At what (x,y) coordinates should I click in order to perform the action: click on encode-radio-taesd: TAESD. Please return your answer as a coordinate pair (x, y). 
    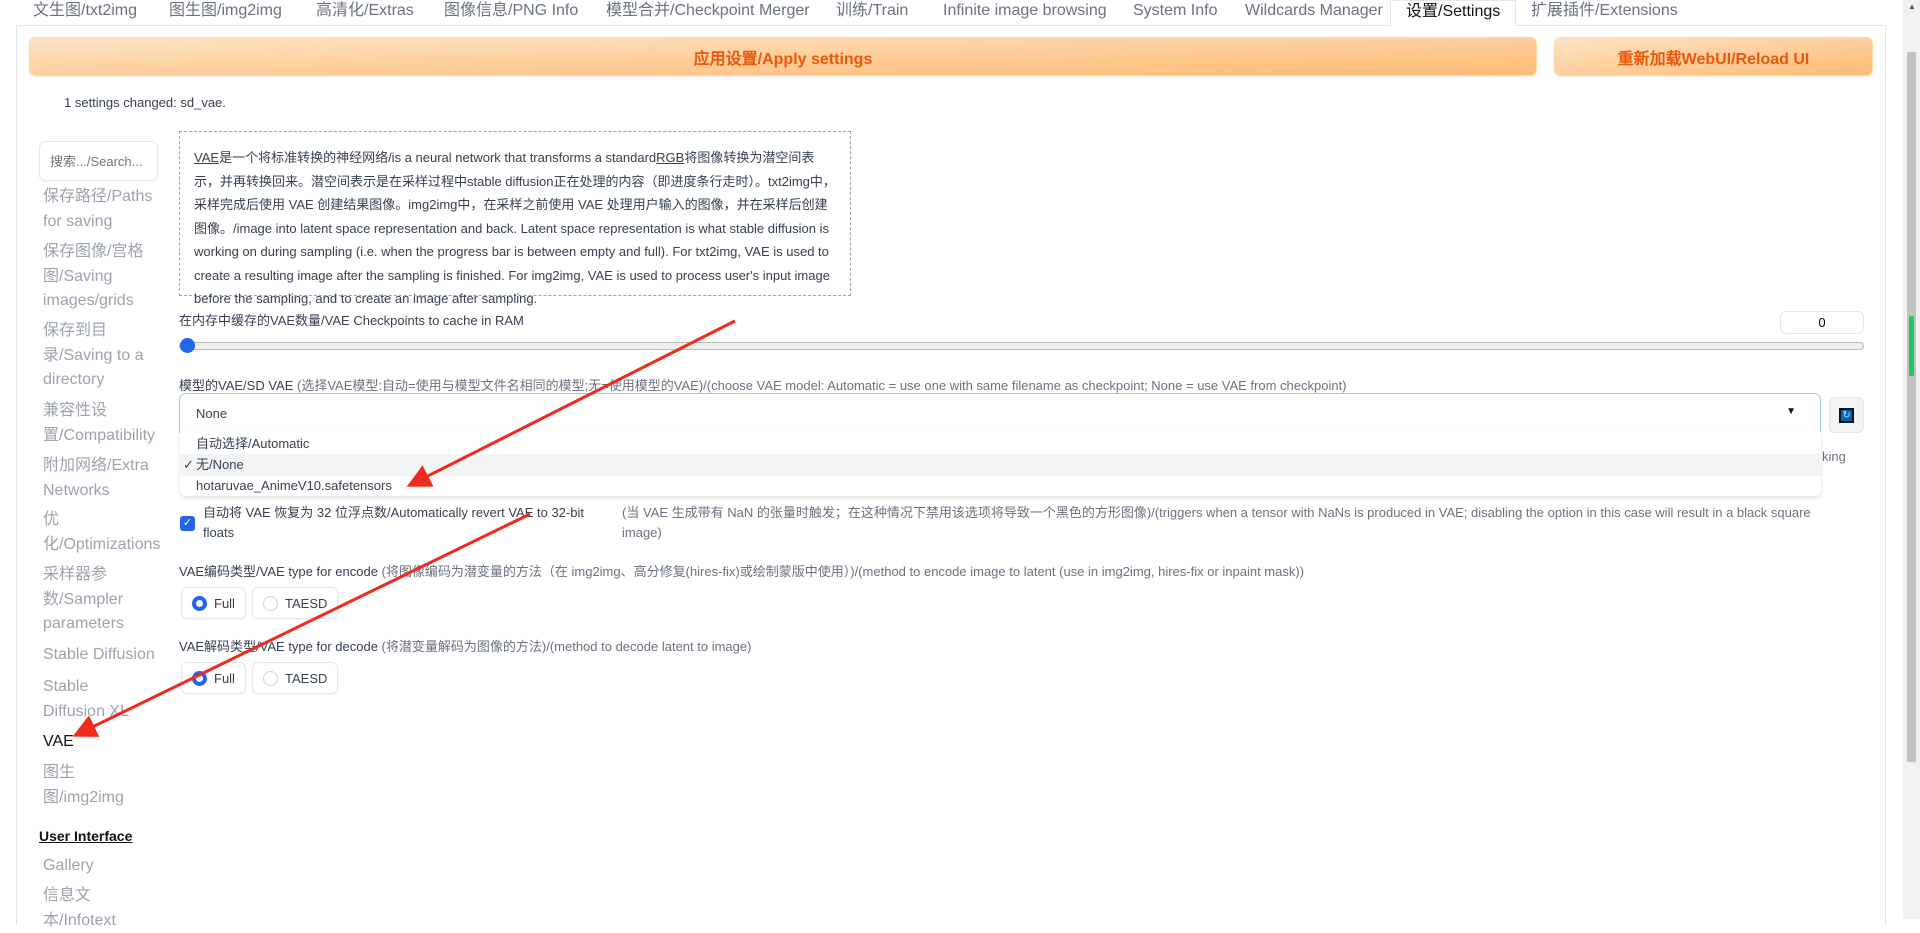
    Looking at the image, I should click on (295, 603).